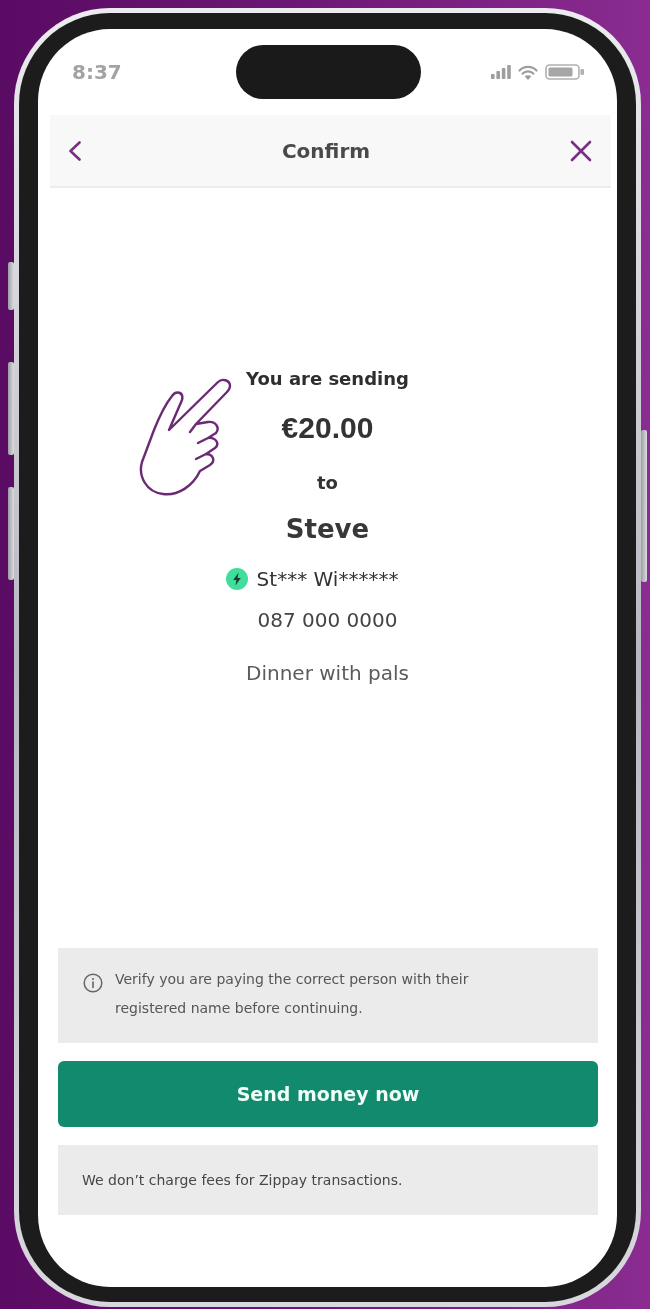 The width and height of the screenshot is (650, 1309). What do you see at coordinates (327, 620) in the screenshot?
I see `phone-number: 087 000 0000` at bounding box center [327, 620].